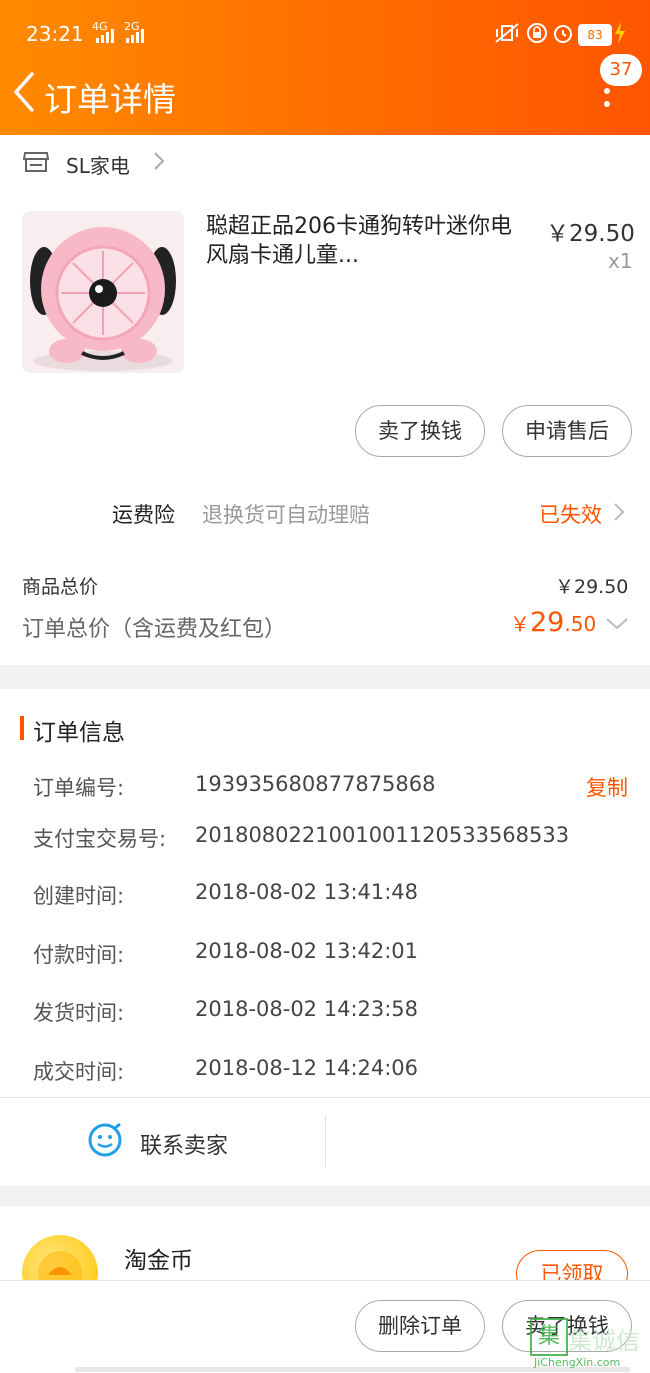  What do you see at coordinates (79, 733) in the screenshot?
I see `order-info-heading: 订单信息` at bounding box center [79, 733].